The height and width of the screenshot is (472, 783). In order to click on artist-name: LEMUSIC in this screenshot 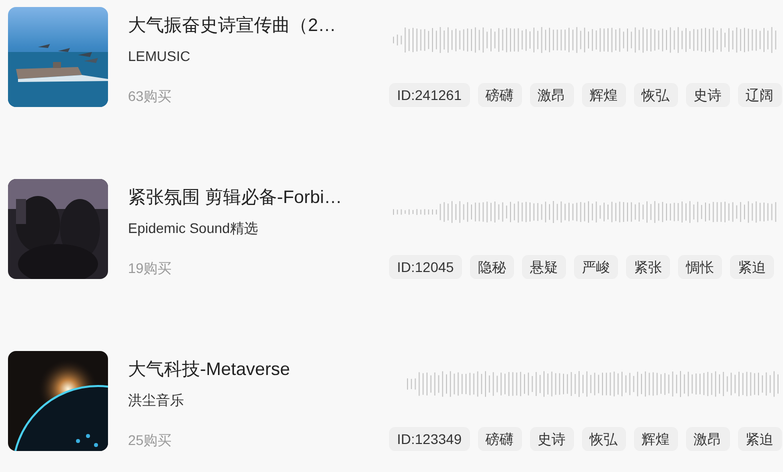, I will do `click(160, 56)`.